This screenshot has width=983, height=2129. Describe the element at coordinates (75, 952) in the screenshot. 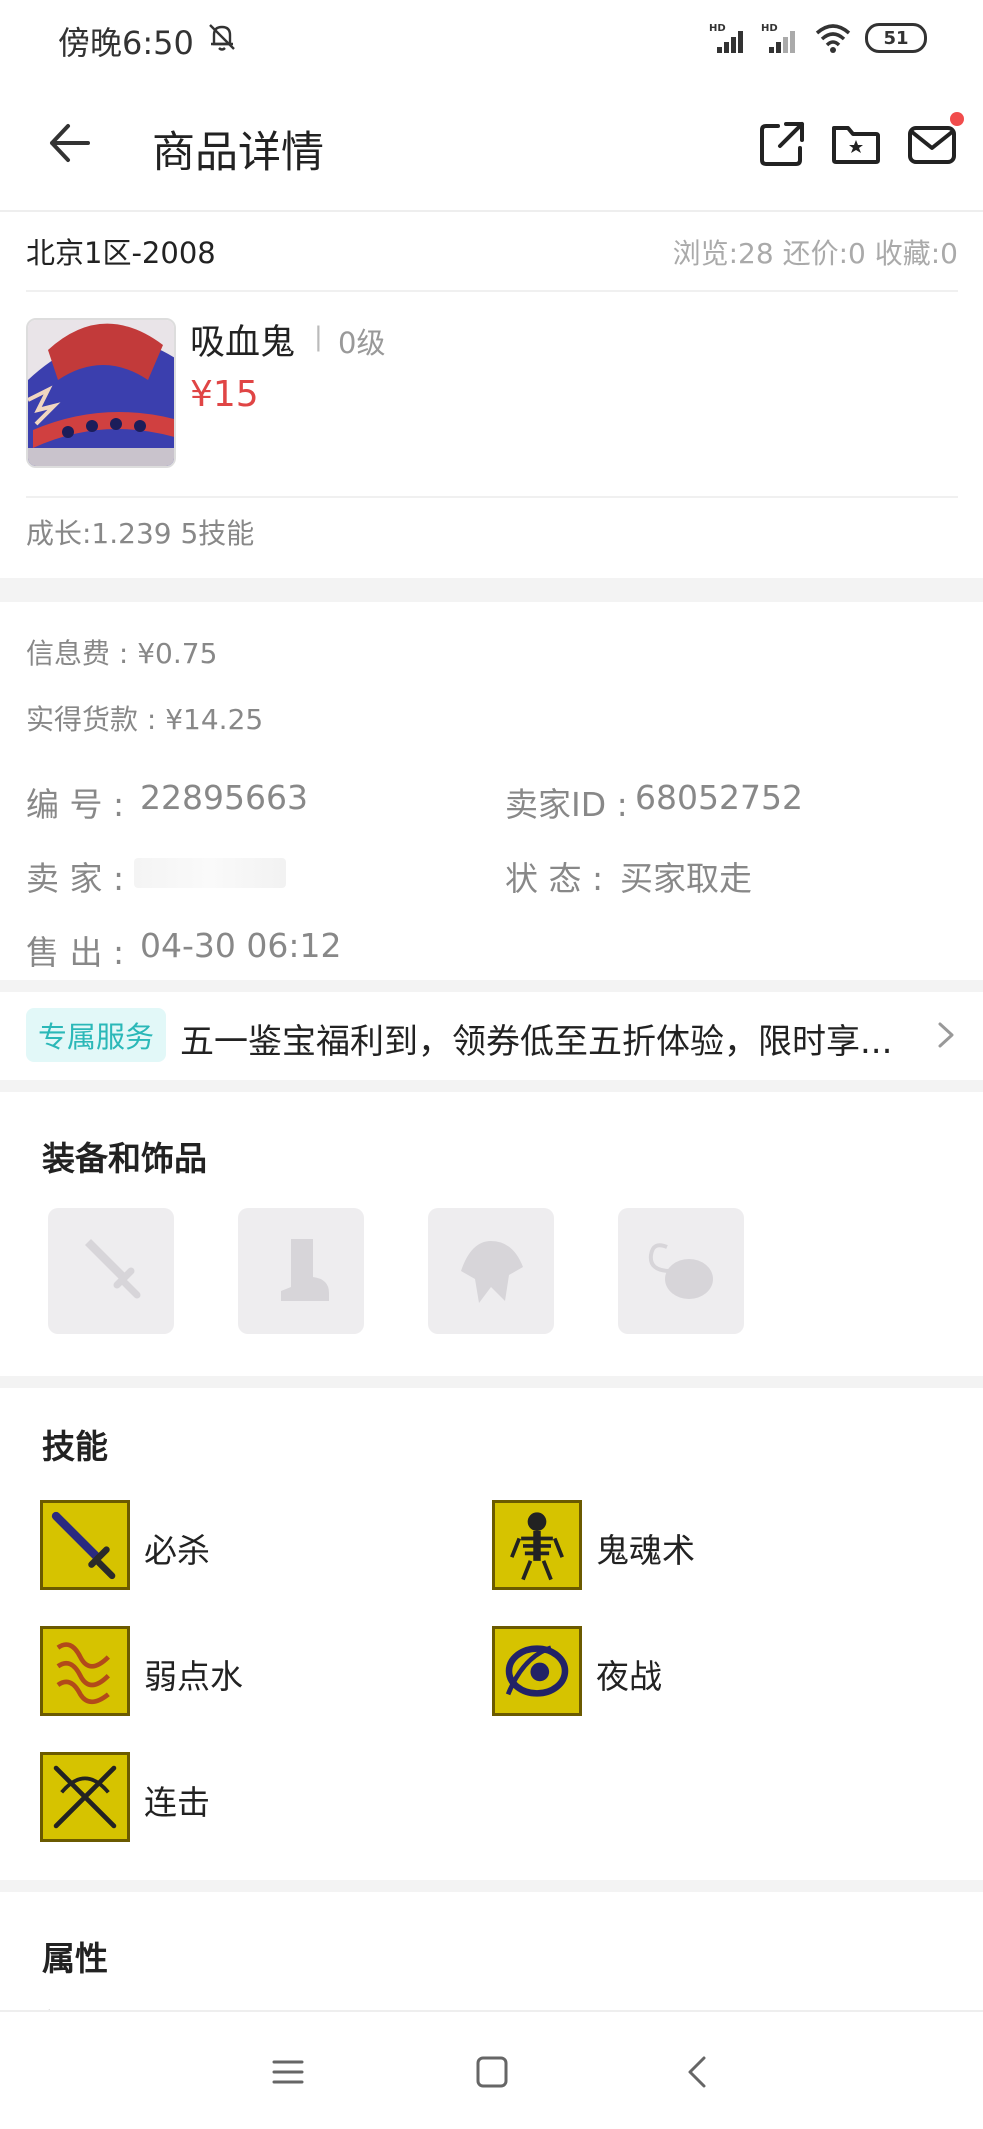

I see `sold-label: 售 出 :` at that location.